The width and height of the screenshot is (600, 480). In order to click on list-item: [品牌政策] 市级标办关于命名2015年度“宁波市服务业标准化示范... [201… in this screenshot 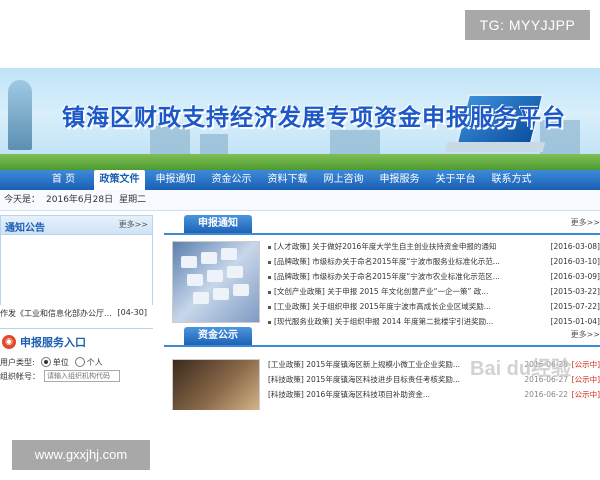, I will do `click(434, 261)`.